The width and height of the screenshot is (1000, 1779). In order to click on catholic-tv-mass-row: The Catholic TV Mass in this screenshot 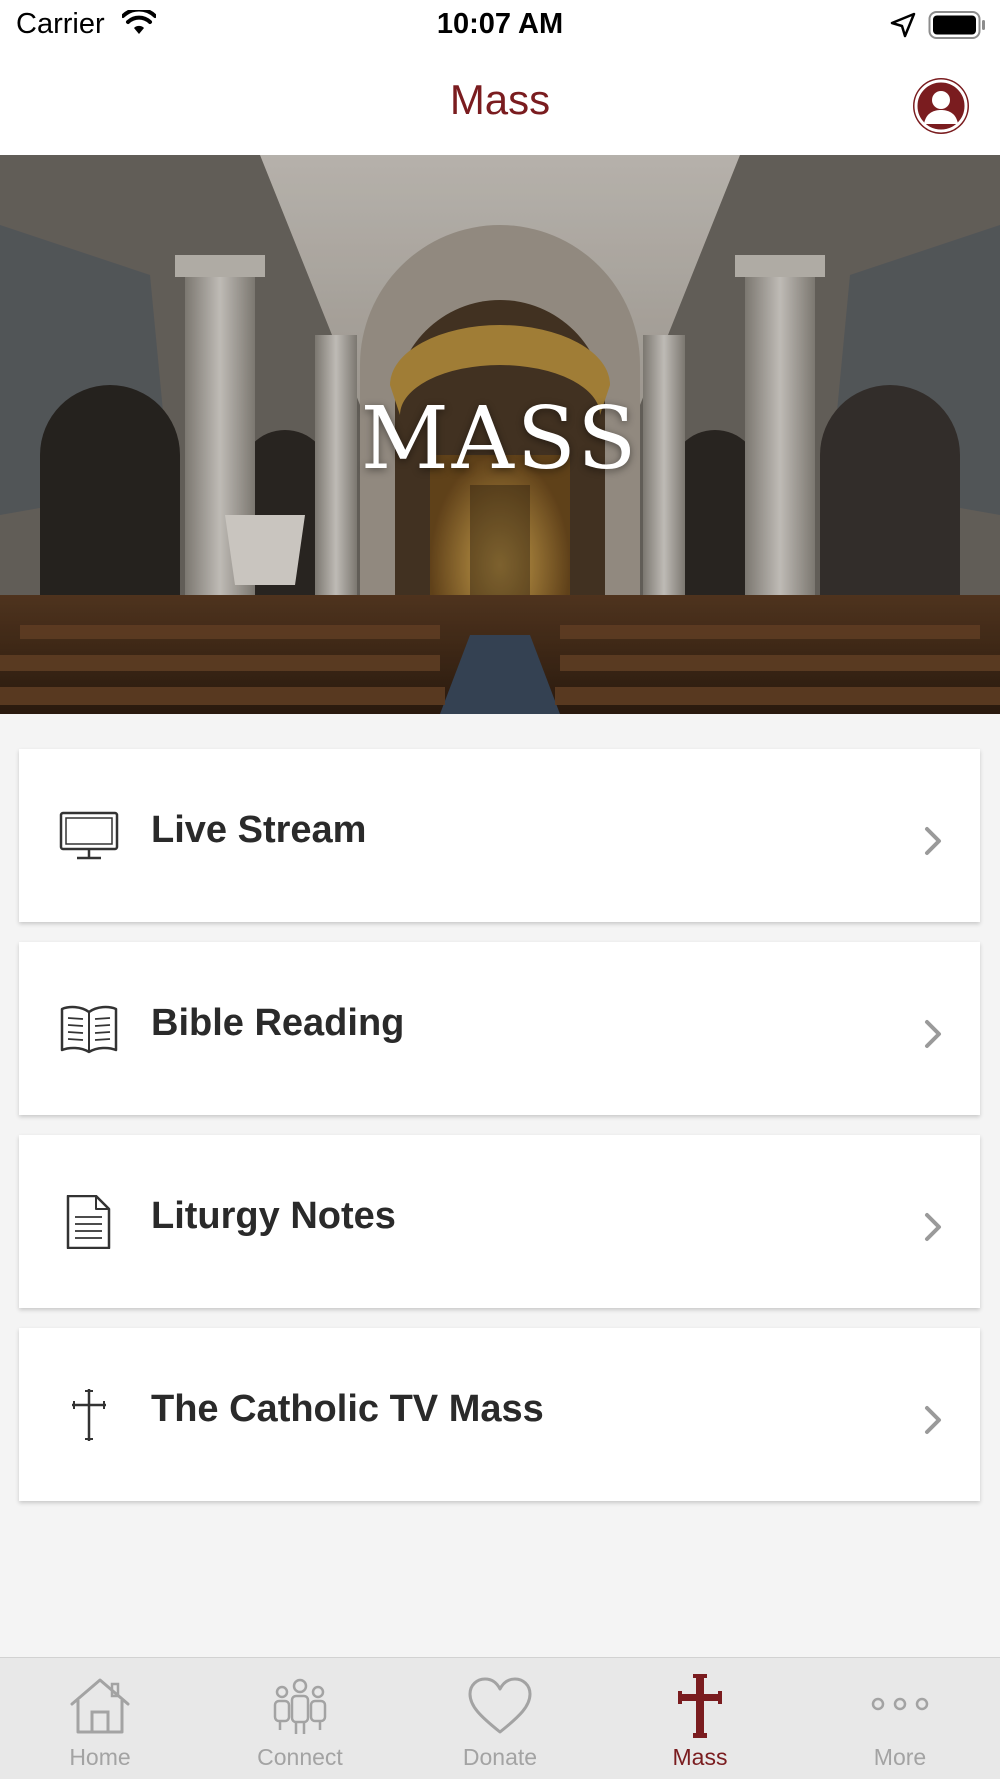, I will do `click(499, 1414)`.